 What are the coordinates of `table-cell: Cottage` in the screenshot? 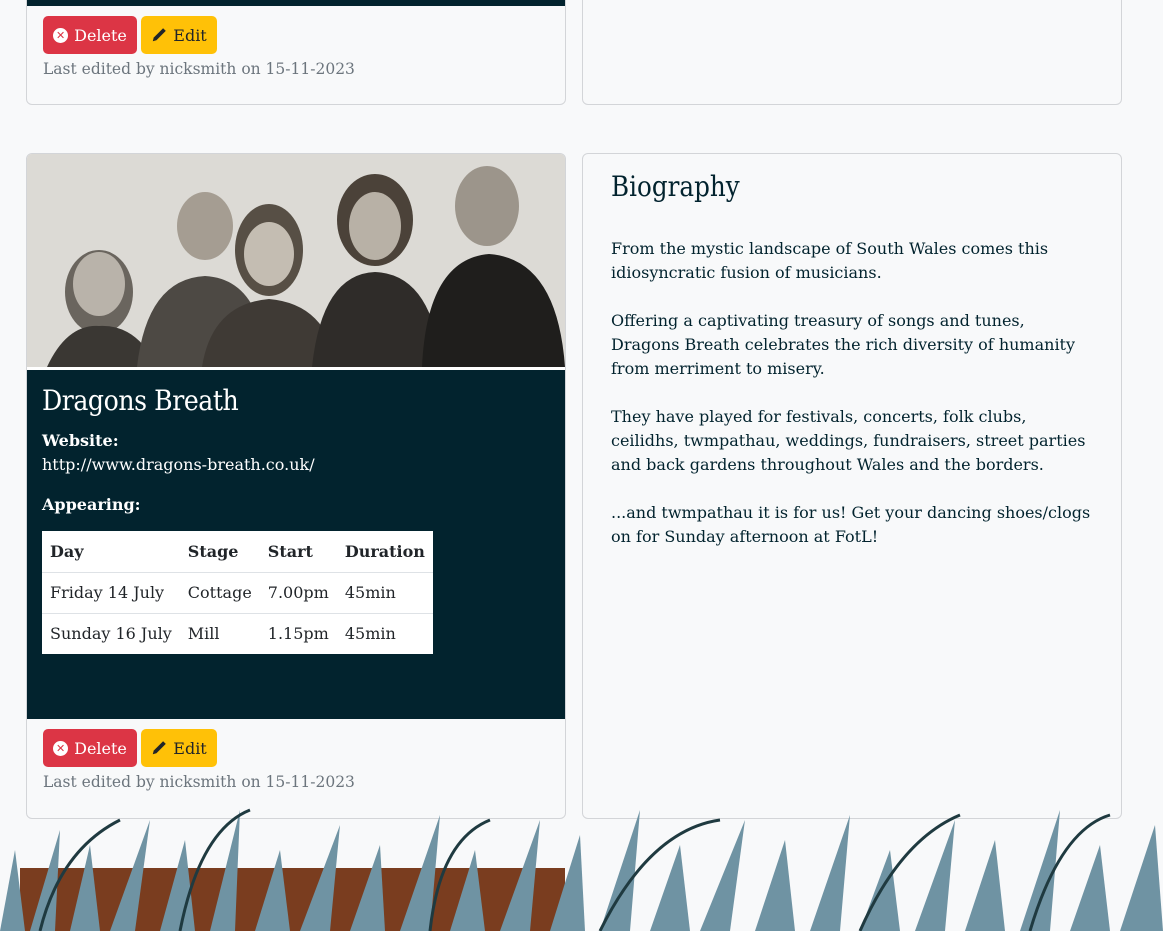 It's located at (219, 592).